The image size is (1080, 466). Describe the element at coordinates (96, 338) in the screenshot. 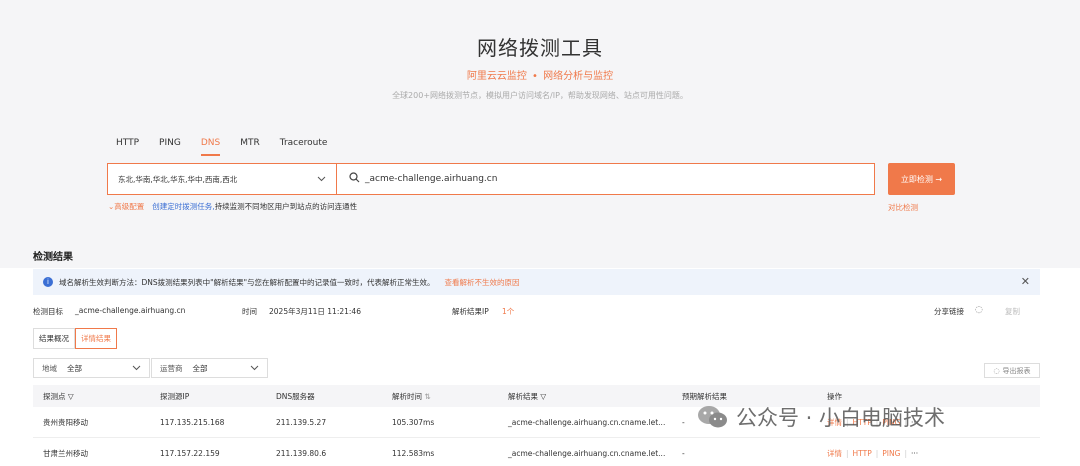

I see `tab-detail: 详情结果` at that location.